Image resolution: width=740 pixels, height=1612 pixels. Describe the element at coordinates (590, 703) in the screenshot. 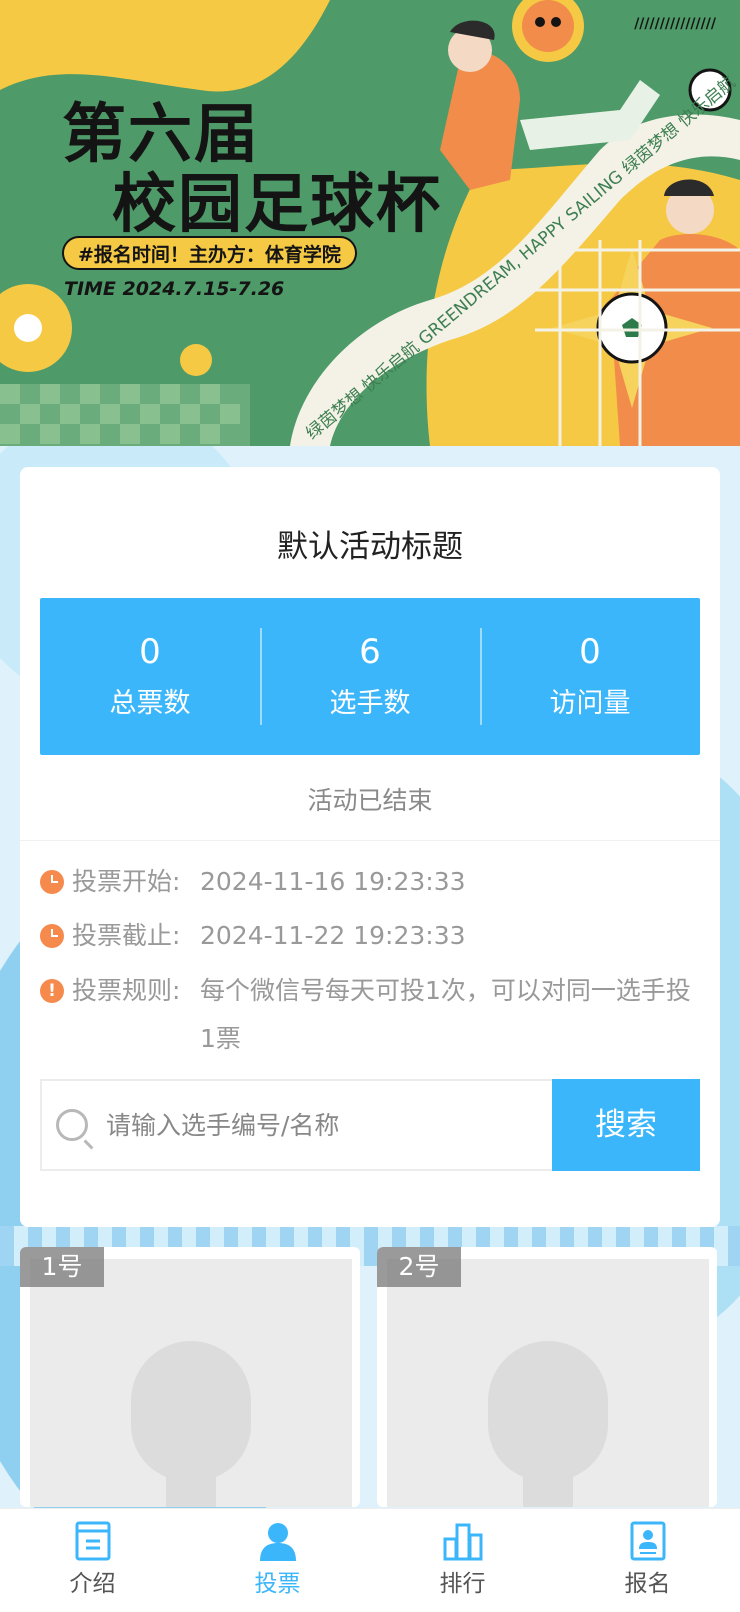

I see `stat-label: 访问量` at that location.